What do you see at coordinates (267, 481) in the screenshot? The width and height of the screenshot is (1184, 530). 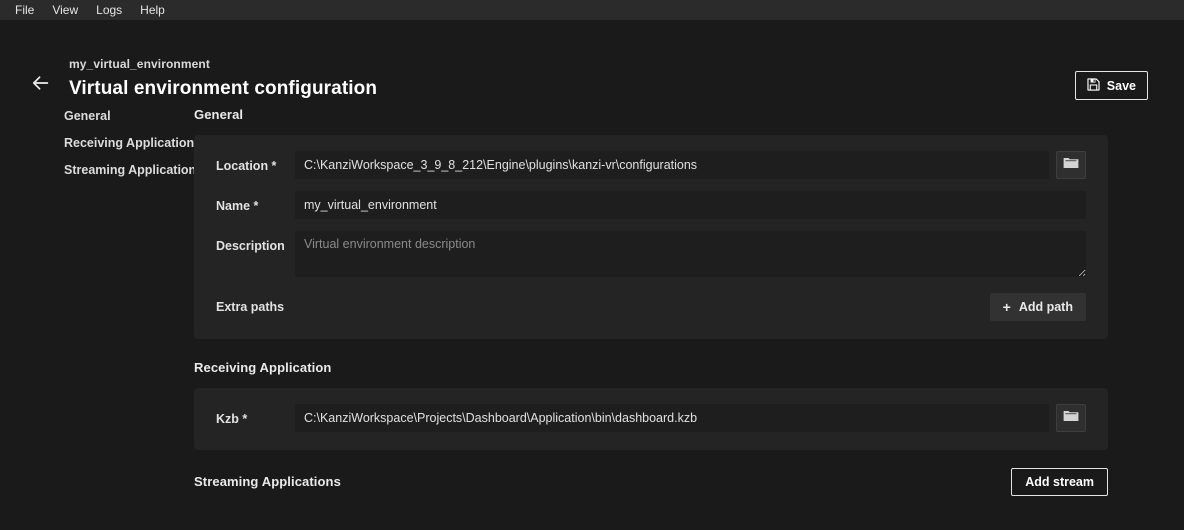 I see `section-heading-streaming-applications: Streaming Applications` at bounding box center [267, 481].